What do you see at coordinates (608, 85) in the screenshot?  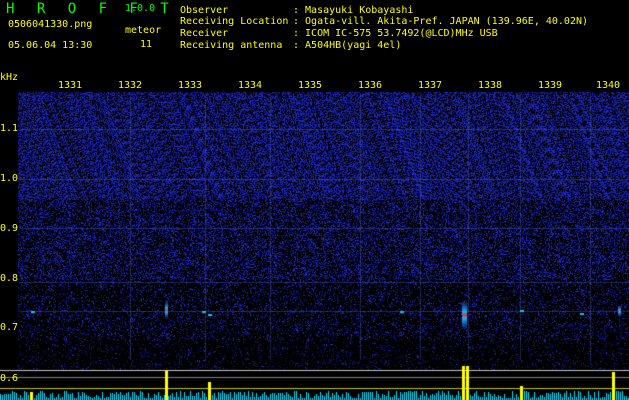 I see `x-tick-label: 1340` at bounding box center [608, 85].